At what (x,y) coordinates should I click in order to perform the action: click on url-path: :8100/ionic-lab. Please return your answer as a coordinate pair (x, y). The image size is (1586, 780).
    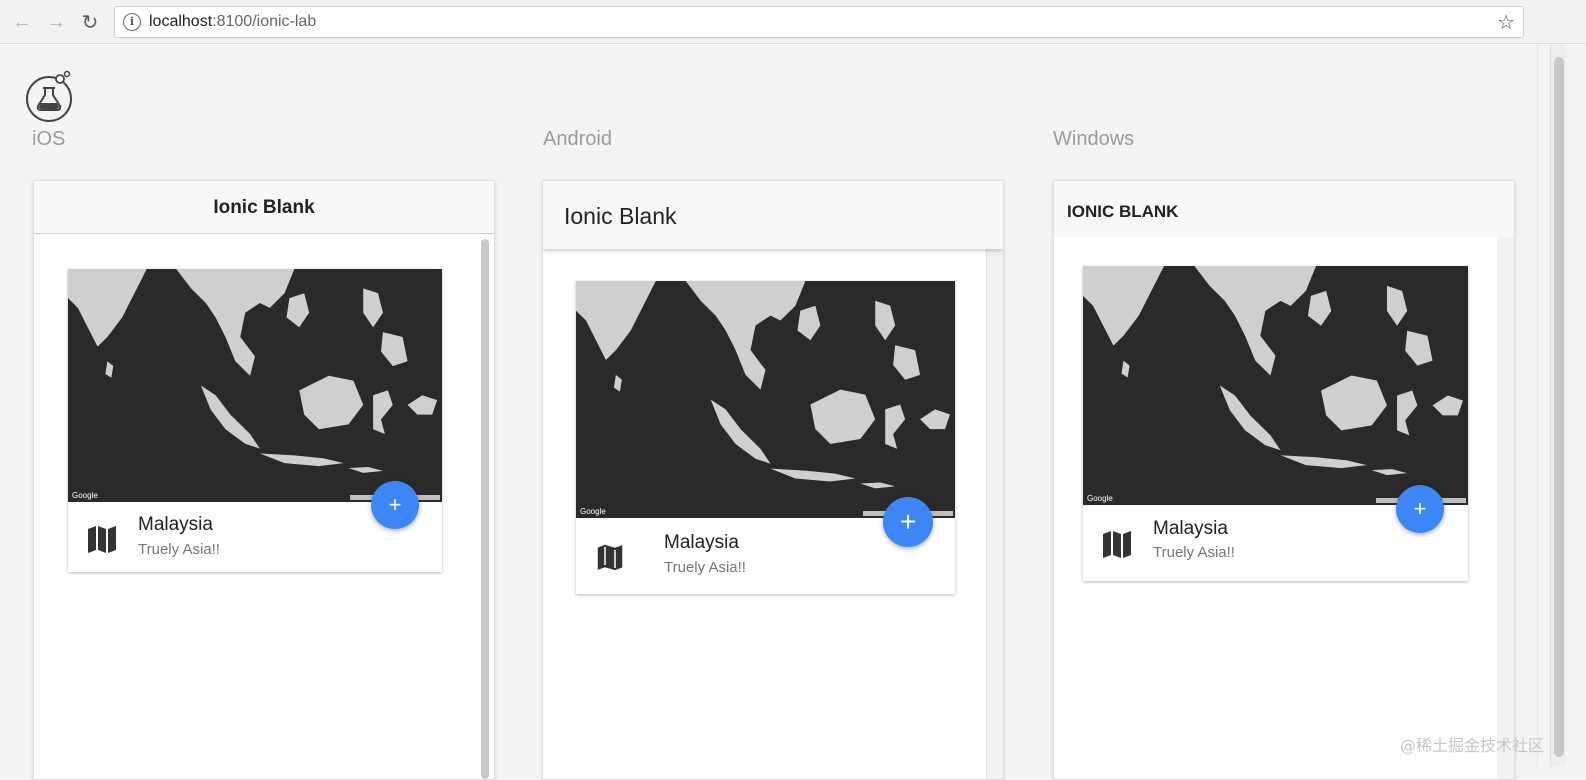
    Looking at the image, I should click on (264, 21).